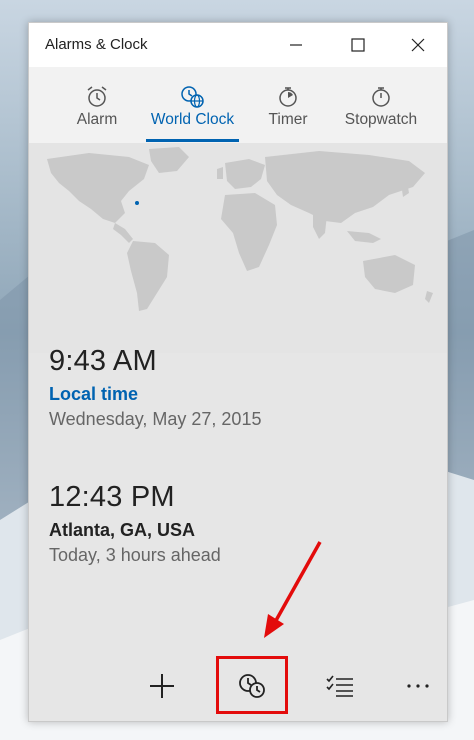  I want to click on tab-timer-label: Timer, so click(288, 119).